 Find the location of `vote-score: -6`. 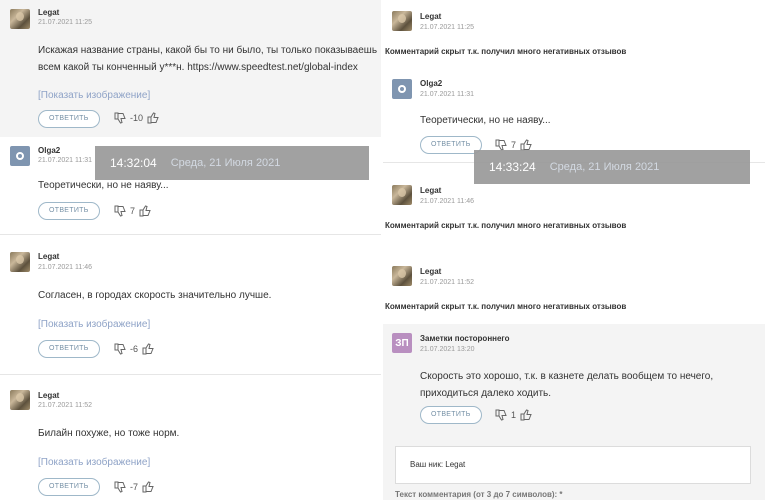

vote-score: -6 is located at coordinates (134, 349).